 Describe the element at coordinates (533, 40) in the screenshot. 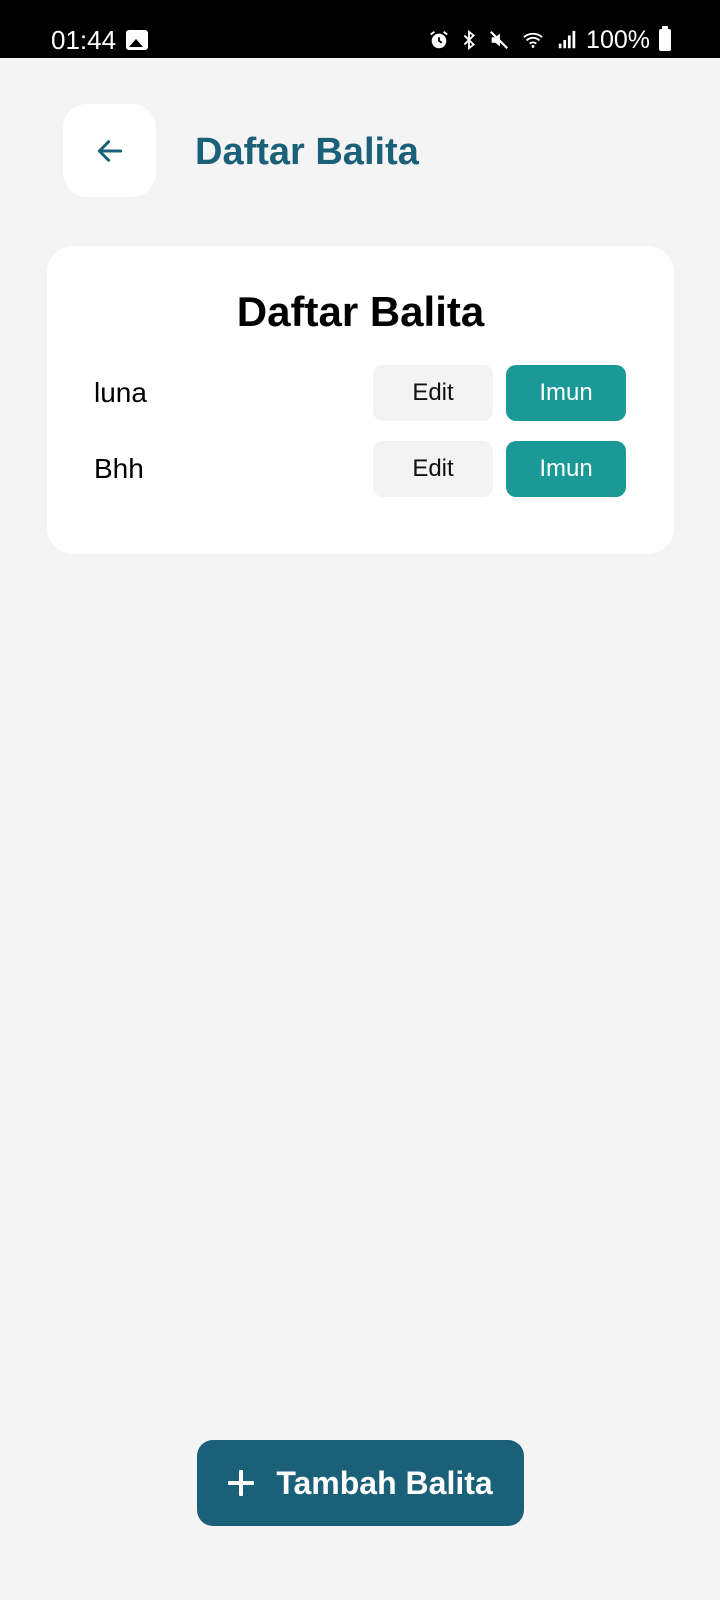

I see `wifi-icon` at that location.